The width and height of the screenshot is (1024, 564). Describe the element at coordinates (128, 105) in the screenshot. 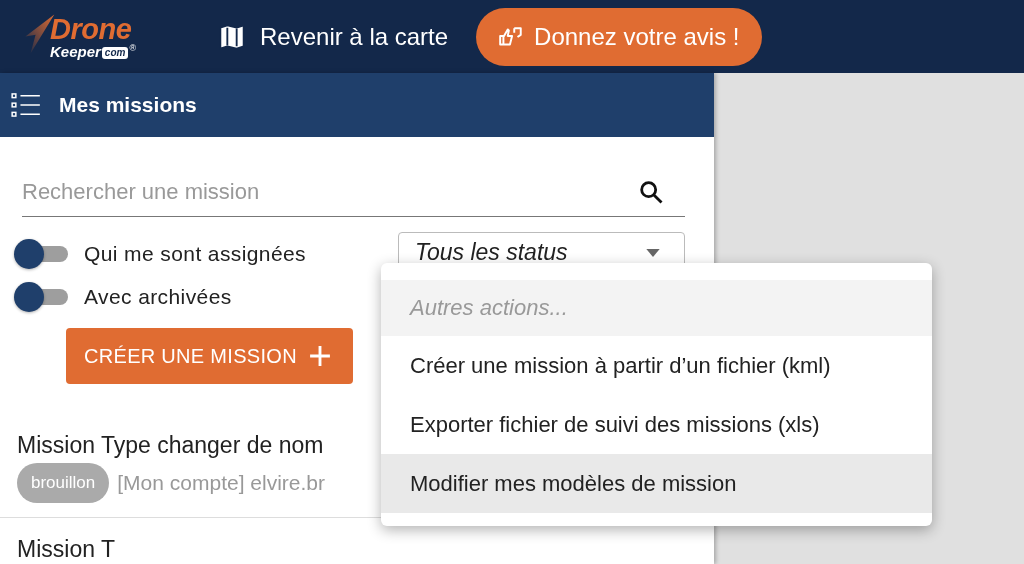

I see `panel-title: Mes missions` at that location.